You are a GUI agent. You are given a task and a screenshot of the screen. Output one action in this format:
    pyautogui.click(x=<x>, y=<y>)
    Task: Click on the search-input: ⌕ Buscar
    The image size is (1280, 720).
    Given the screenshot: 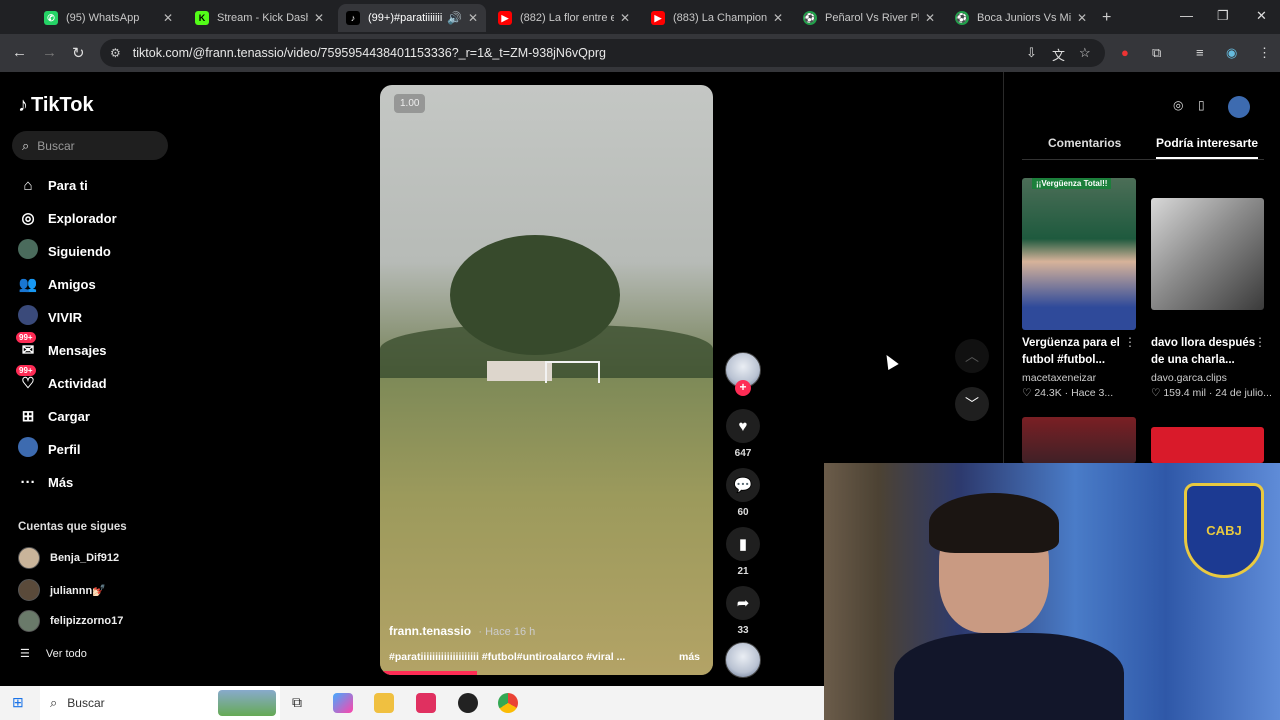 What is the action you would take?
    pyautogui.click(x=90, y=145)
    